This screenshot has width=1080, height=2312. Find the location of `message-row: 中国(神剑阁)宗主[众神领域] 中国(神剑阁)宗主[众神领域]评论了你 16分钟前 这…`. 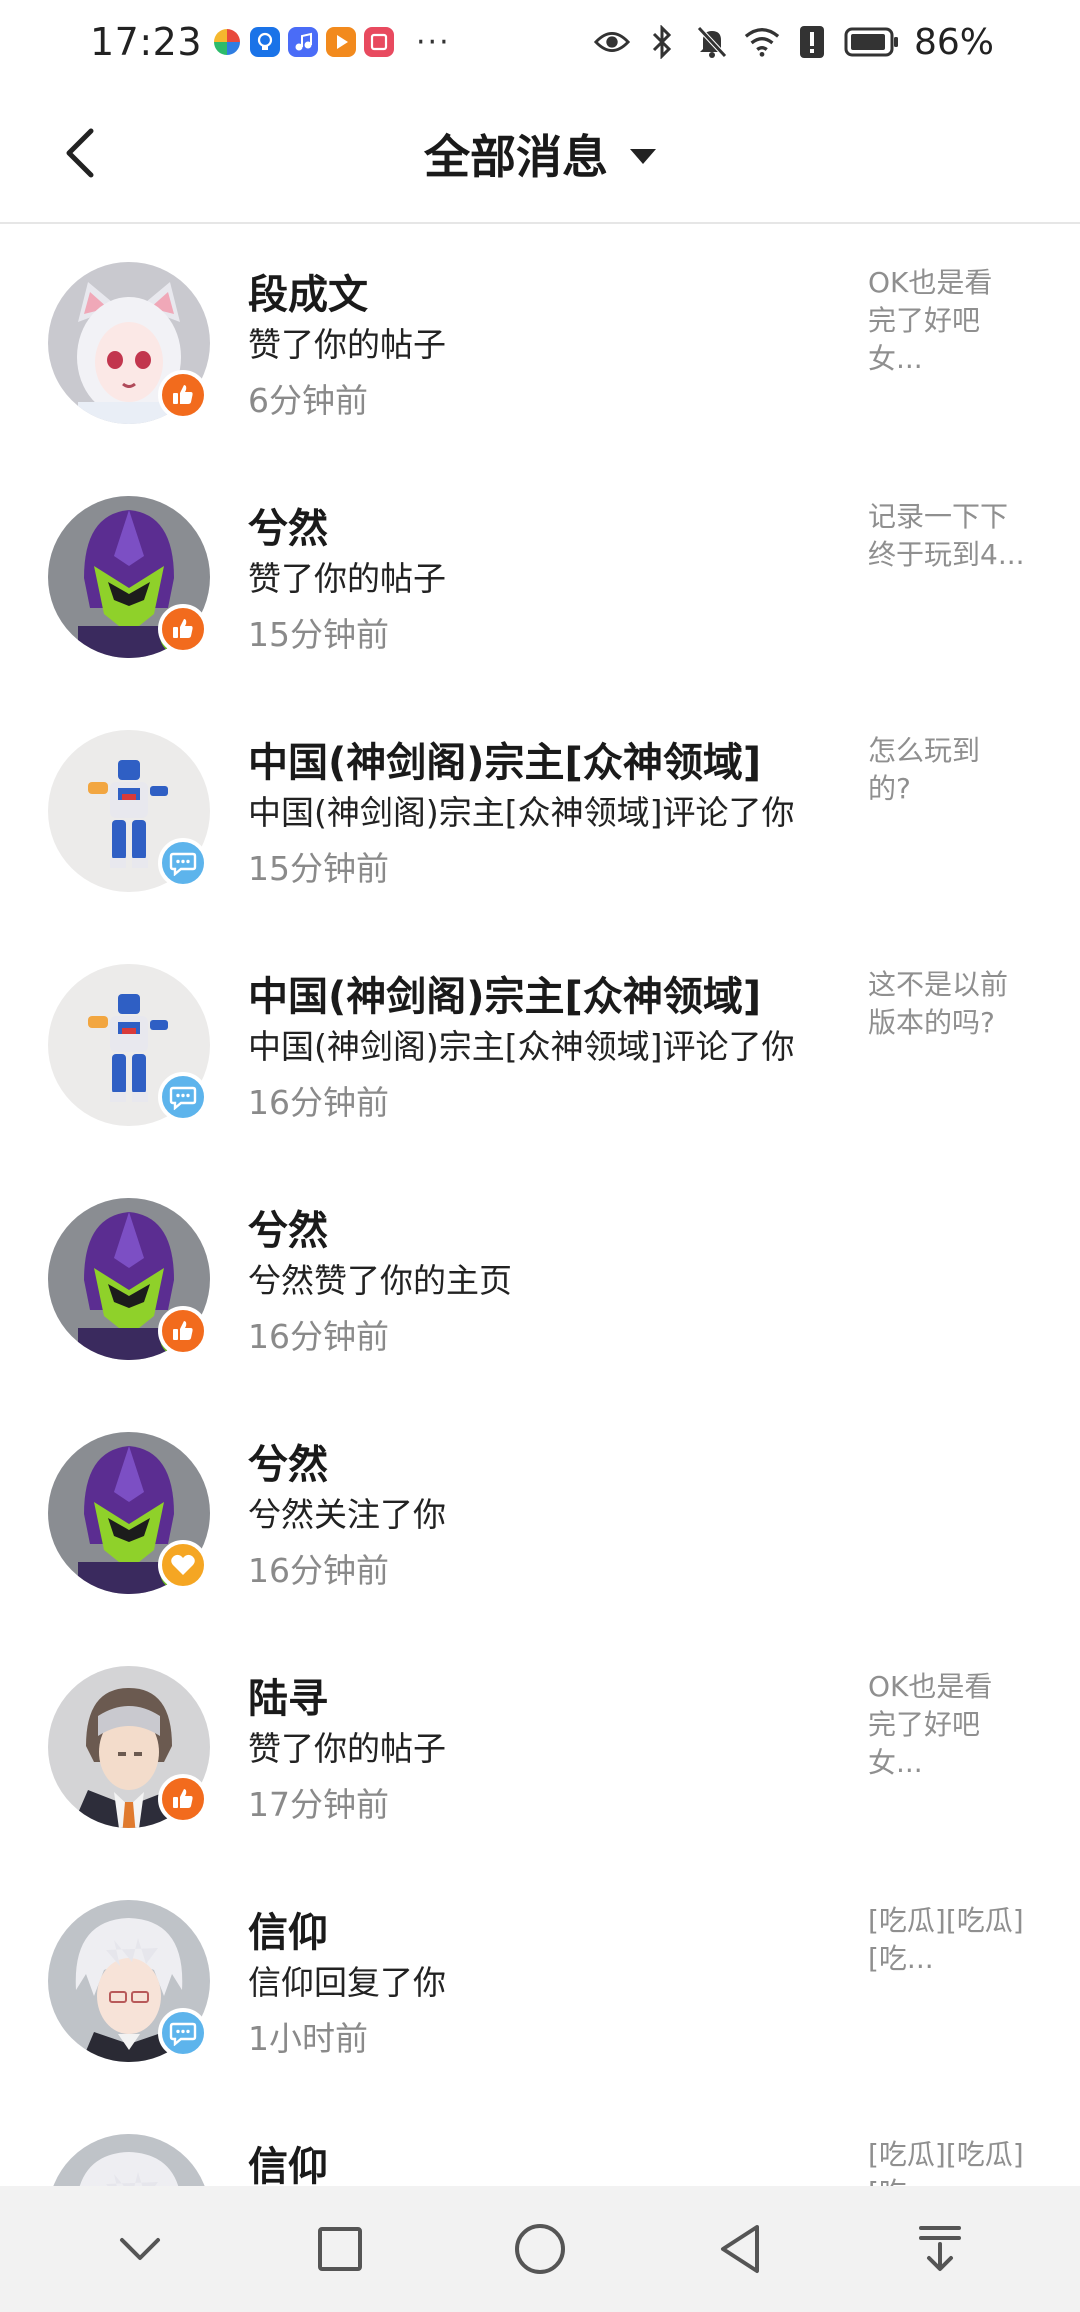

message-row: 中国(神剑阁)宗主[众神领域] 中国(神剑阁)宗主[众神领域]评论了你 16分钟前 这… is located at coordinates (540, 1045).